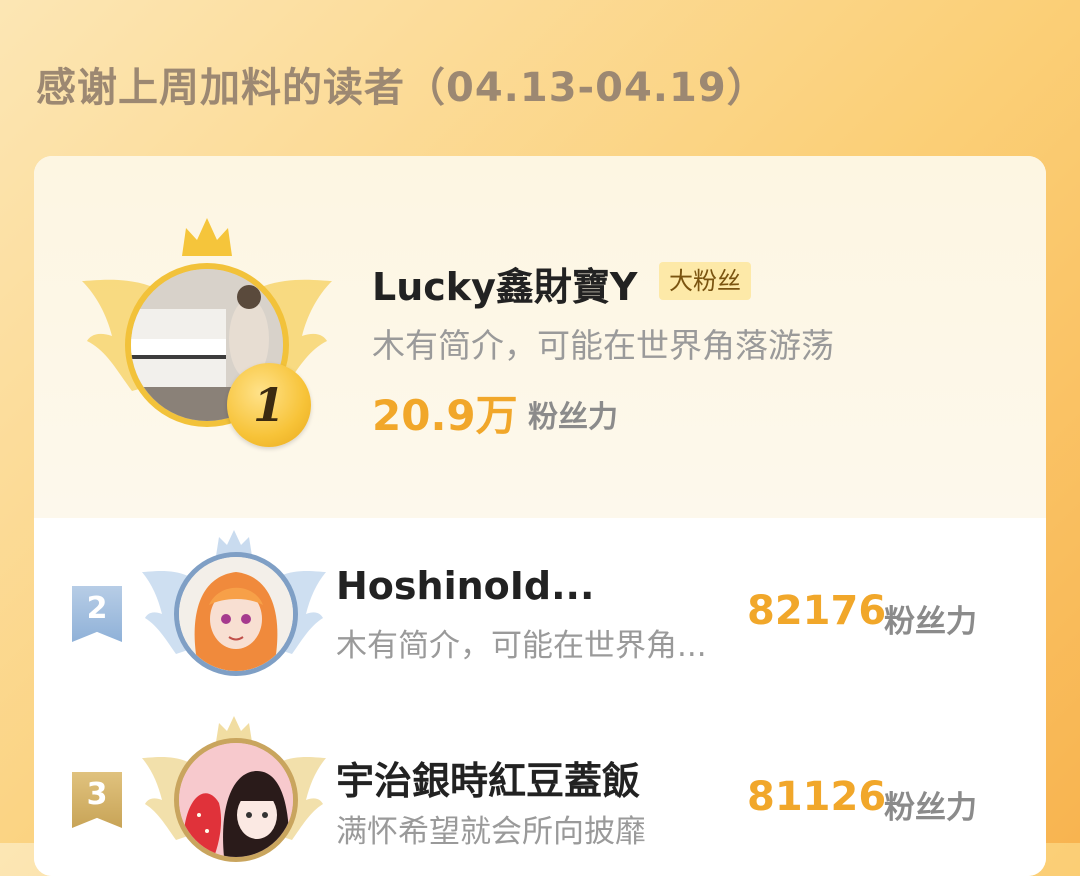 This screenshot has height=876, width=1080. What do you see at coordinates (445, 415) in the screenshot?
I see `top-supporter-score: 20.9万` at bounding box center [445, 415].